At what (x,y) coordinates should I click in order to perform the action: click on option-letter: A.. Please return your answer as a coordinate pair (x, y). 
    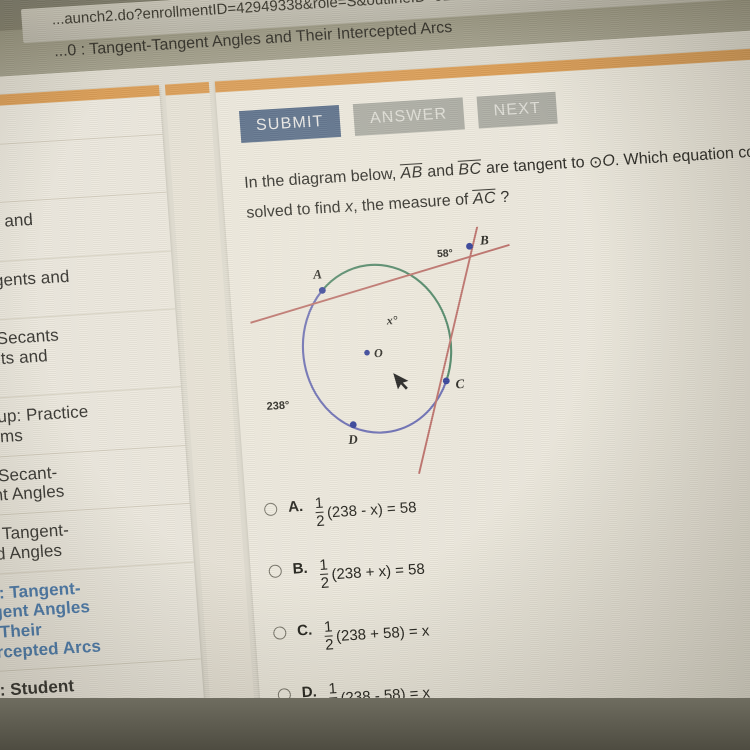
    Looking at the image, I should click on (295, 506).